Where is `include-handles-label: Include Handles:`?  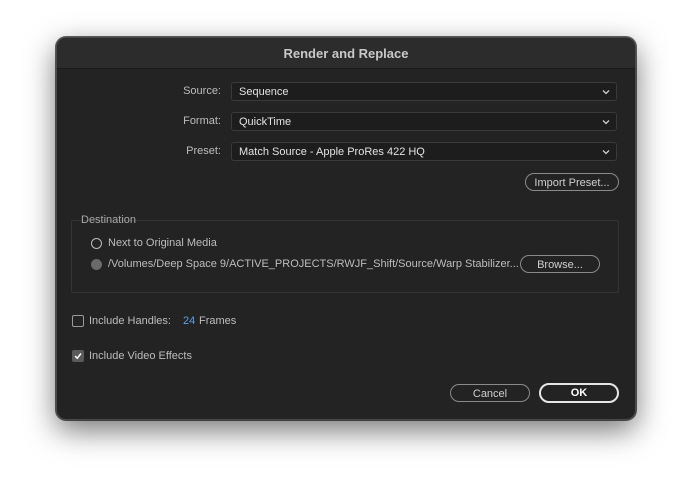 include-handles-label: Include Handles: is located at coordinates (130, 321).